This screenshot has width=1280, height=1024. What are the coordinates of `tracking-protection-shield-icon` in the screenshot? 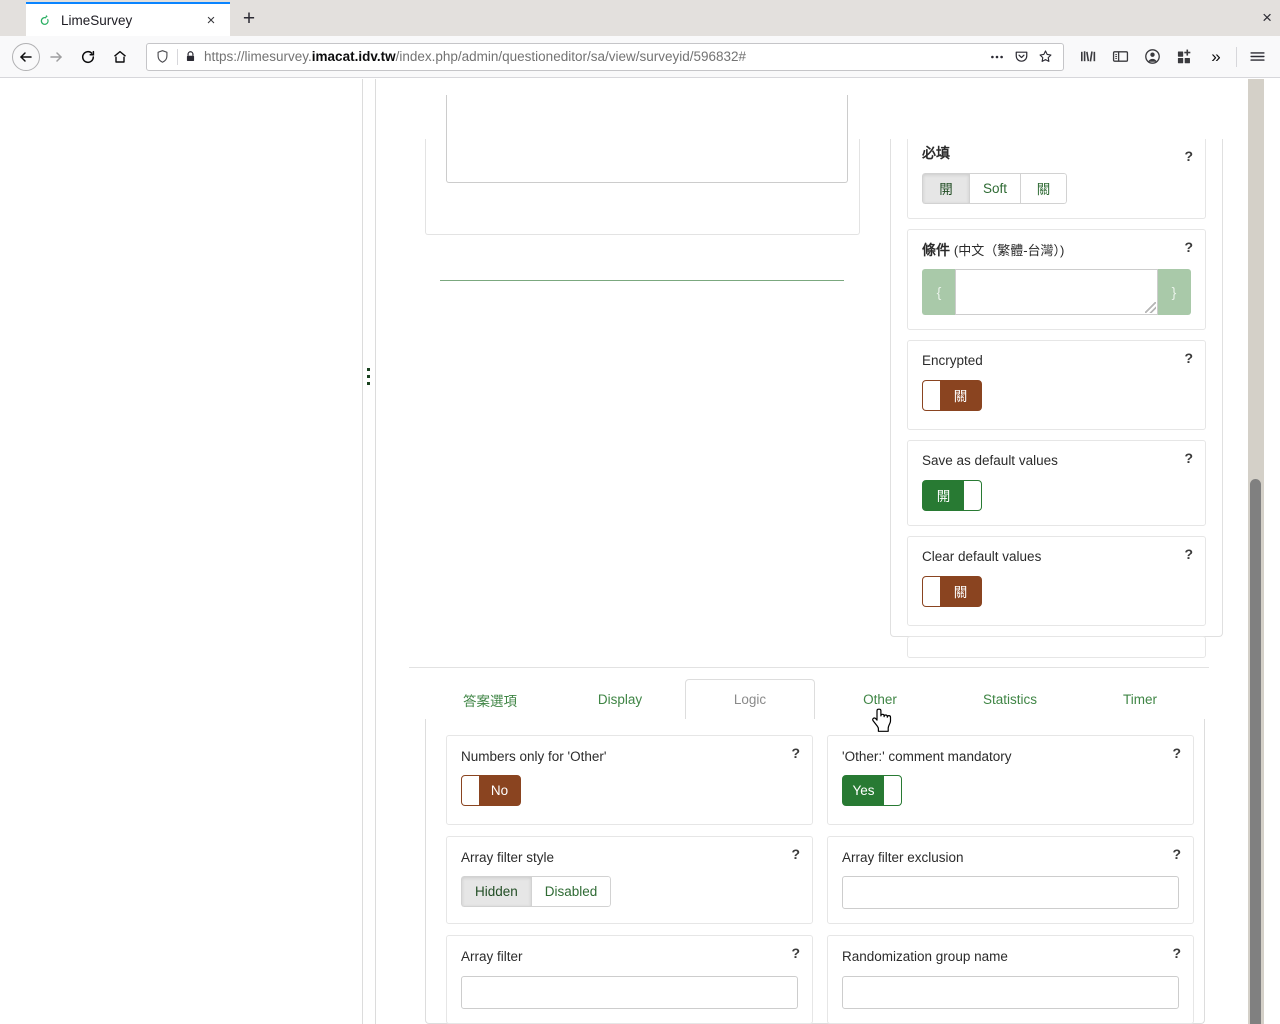 It's located at (162, 56).